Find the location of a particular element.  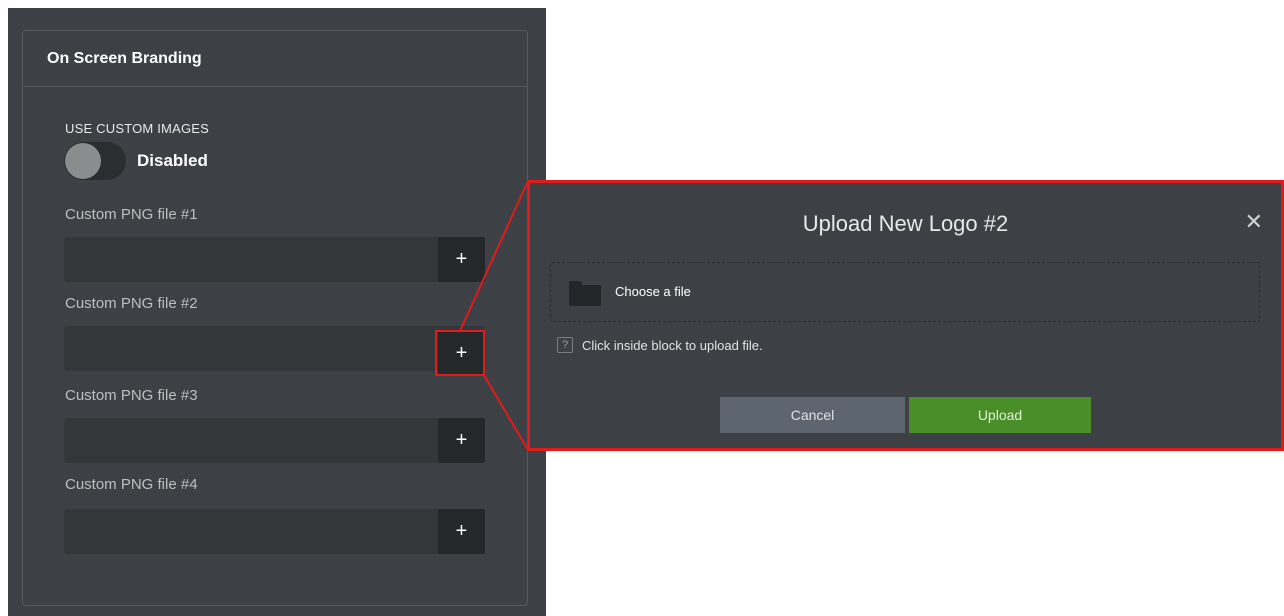

file-drop-zone: Choose a file is located at coordinates (905, 292).